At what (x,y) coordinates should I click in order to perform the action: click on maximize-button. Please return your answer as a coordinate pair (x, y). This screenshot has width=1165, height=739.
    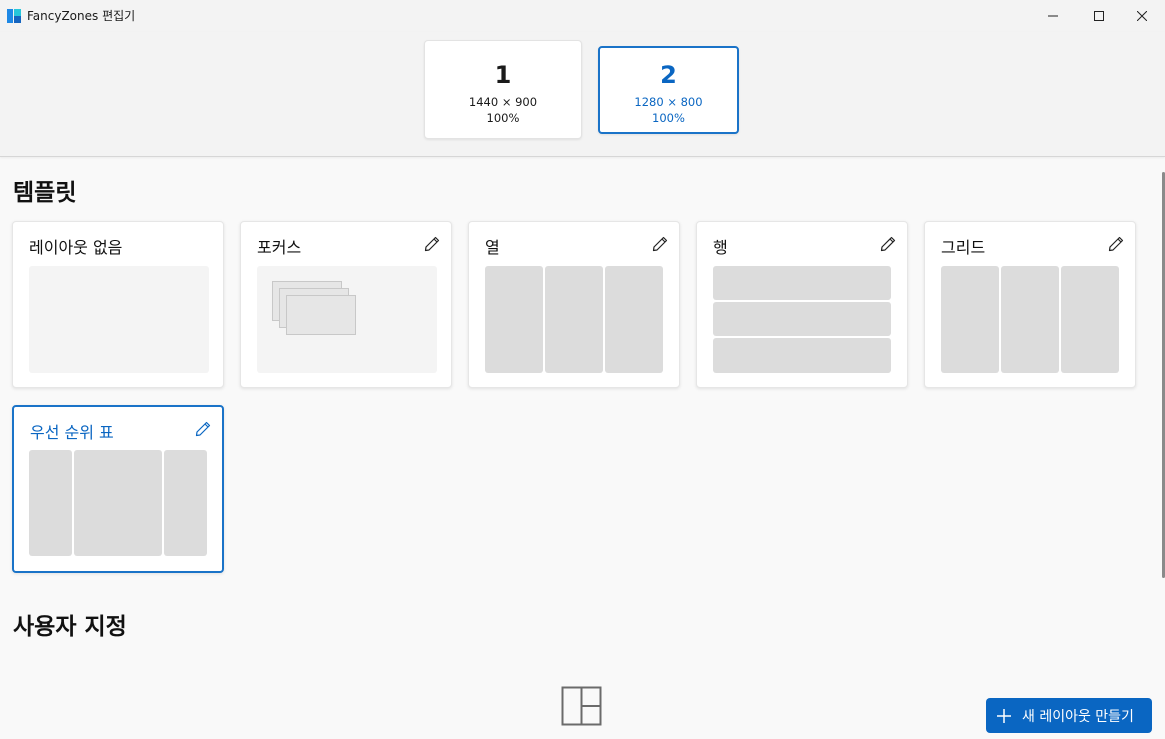
    Looking at the image, I should click on (1099, 16).